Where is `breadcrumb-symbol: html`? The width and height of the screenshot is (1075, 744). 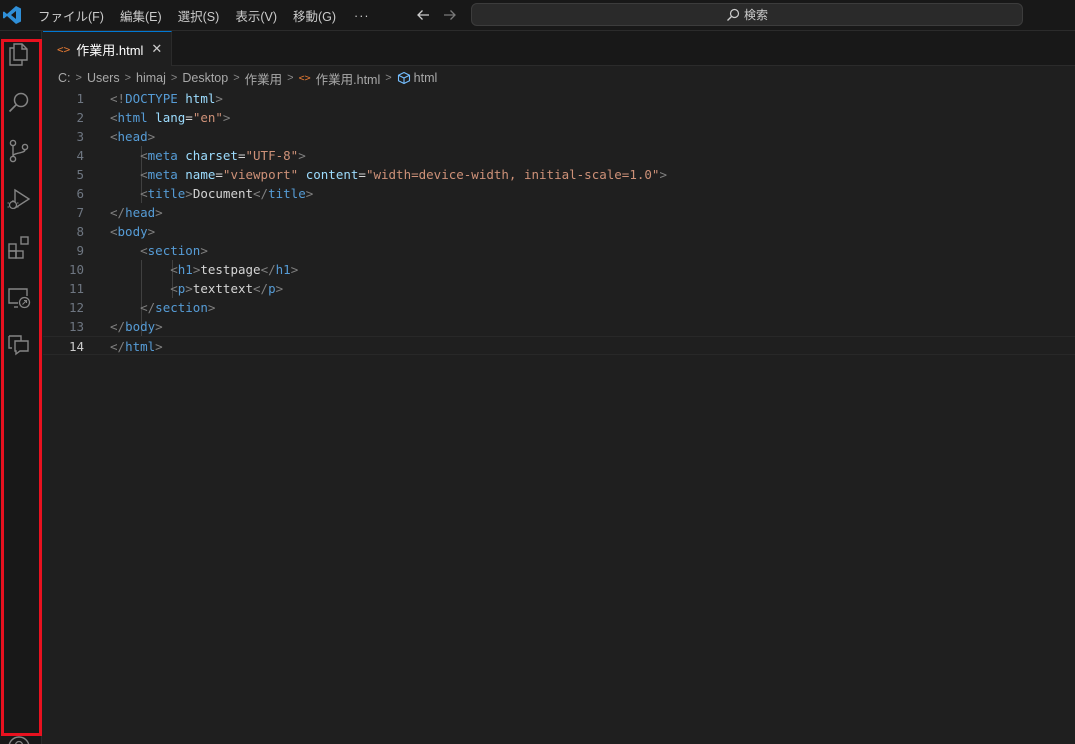 breadcrumb-symbol: html is located at coordinates (426, 78).